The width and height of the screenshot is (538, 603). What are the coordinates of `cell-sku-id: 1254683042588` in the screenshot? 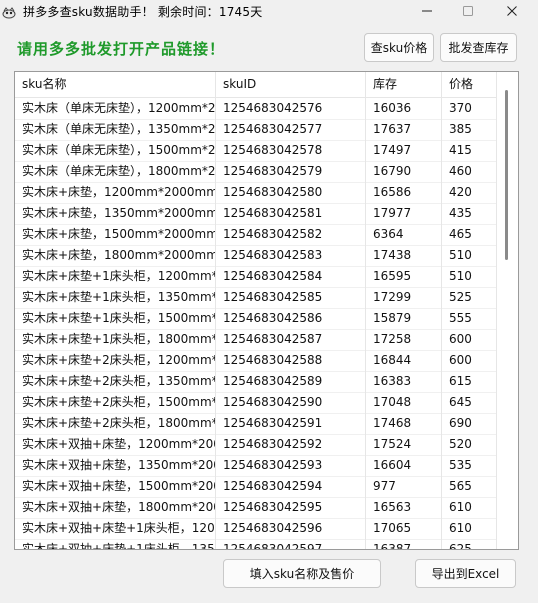 It's located at (291, 360).